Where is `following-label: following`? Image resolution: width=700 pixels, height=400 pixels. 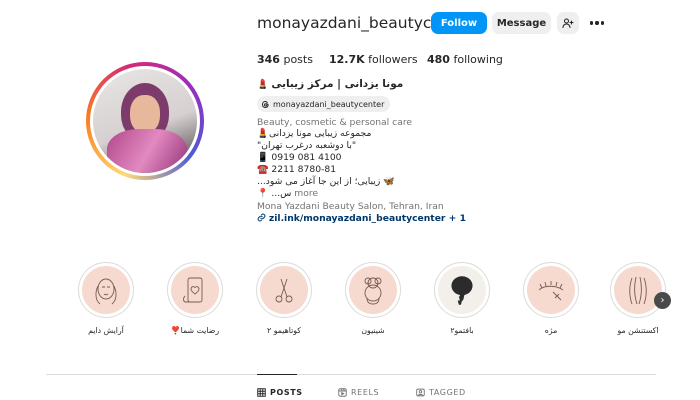
following-label: following is located at coordinates (476, 59).